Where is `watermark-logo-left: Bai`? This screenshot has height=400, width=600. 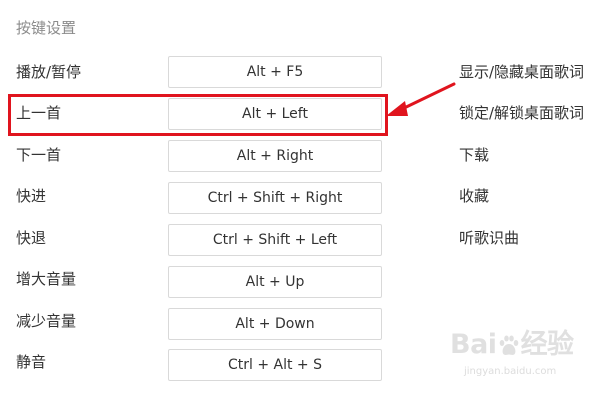 watermark-logo-left: Bai is located at coordinates (473, 344).